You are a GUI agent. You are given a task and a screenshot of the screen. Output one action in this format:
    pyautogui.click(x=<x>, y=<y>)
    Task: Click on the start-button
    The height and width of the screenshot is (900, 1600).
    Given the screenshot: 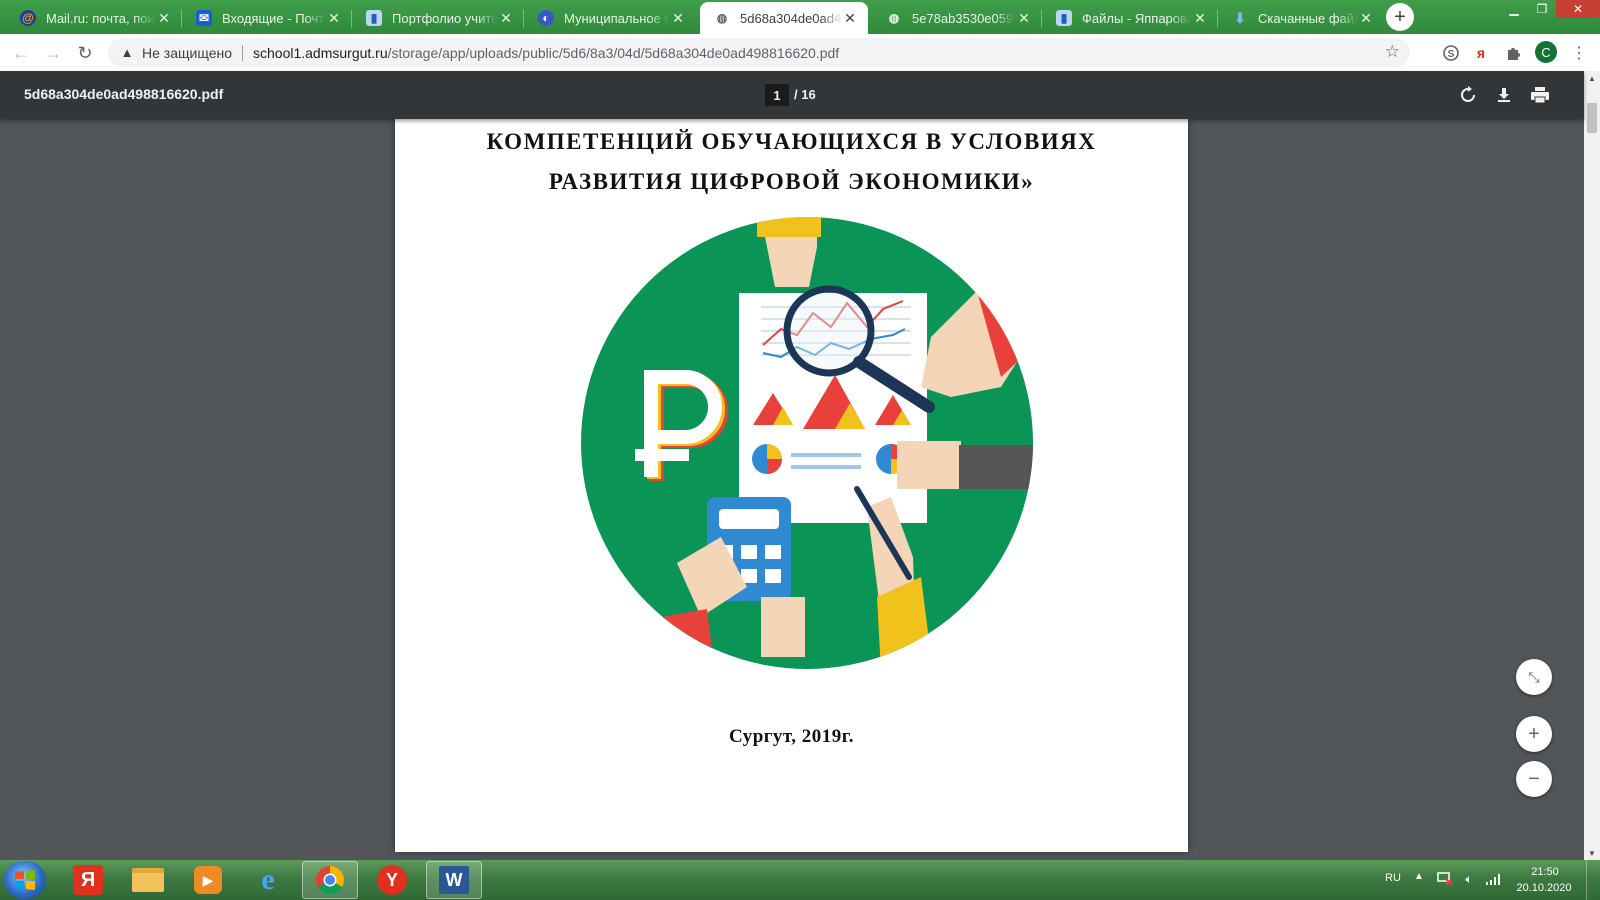 What is the action you would take?
    pyautogui.click(x=25, y=880)
    